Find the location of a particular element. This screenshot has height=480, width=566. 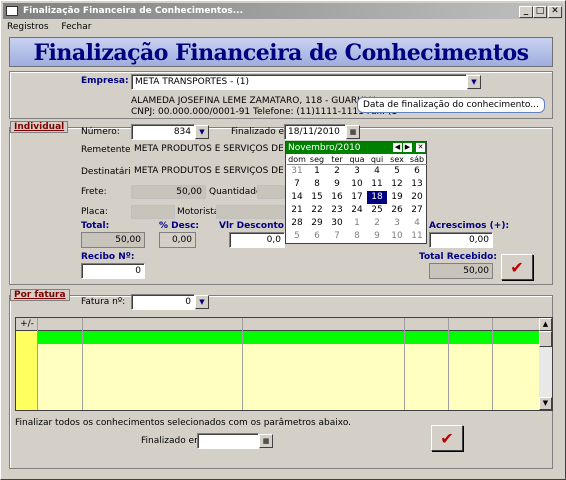

recibo-label: Recibo Nº: is located at coordinates (108, 257).